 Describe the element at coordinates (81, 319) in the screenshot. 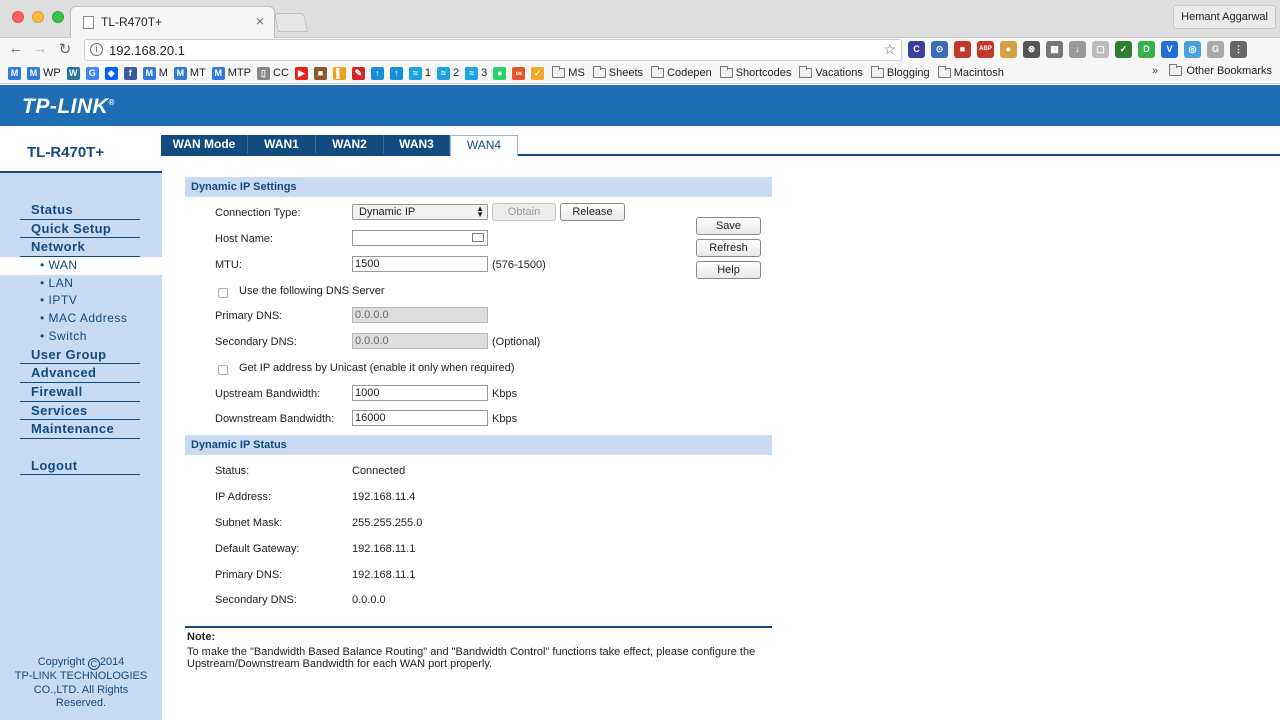

I see `sidebar-item-mac-address: • MAC Address` at that location.